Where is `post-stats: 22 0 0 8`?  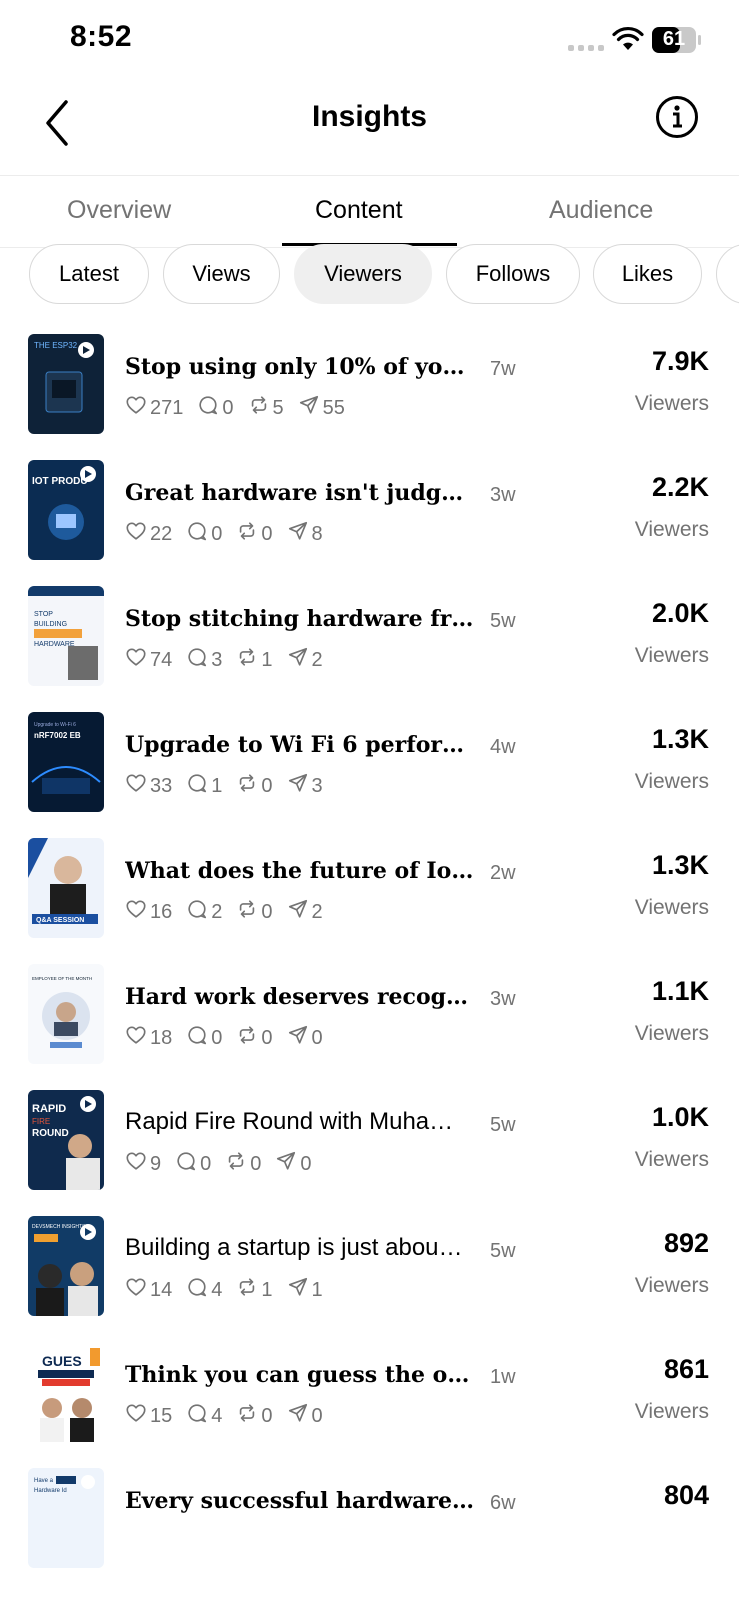
post-stats: 22 0 0 8 is located at coordinates (231, 534).